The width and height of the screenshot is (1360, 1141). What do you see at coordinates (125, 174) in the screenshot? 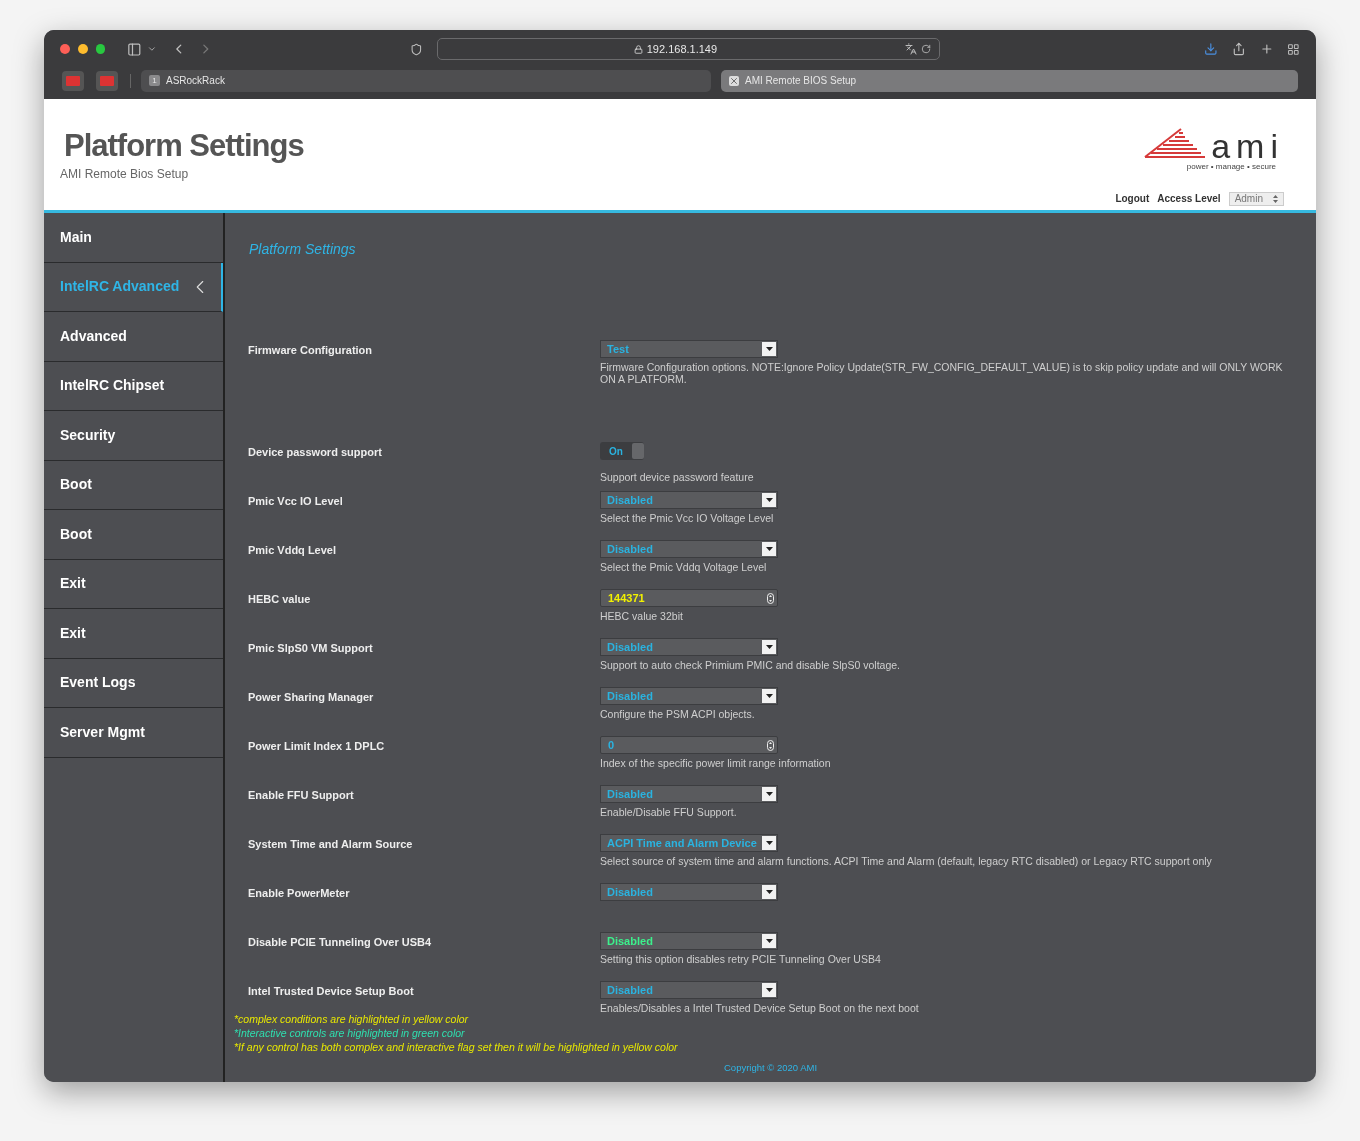
I see `page-subtitle: AMI Remote Bios Setup` at bounding box center [125, 174].